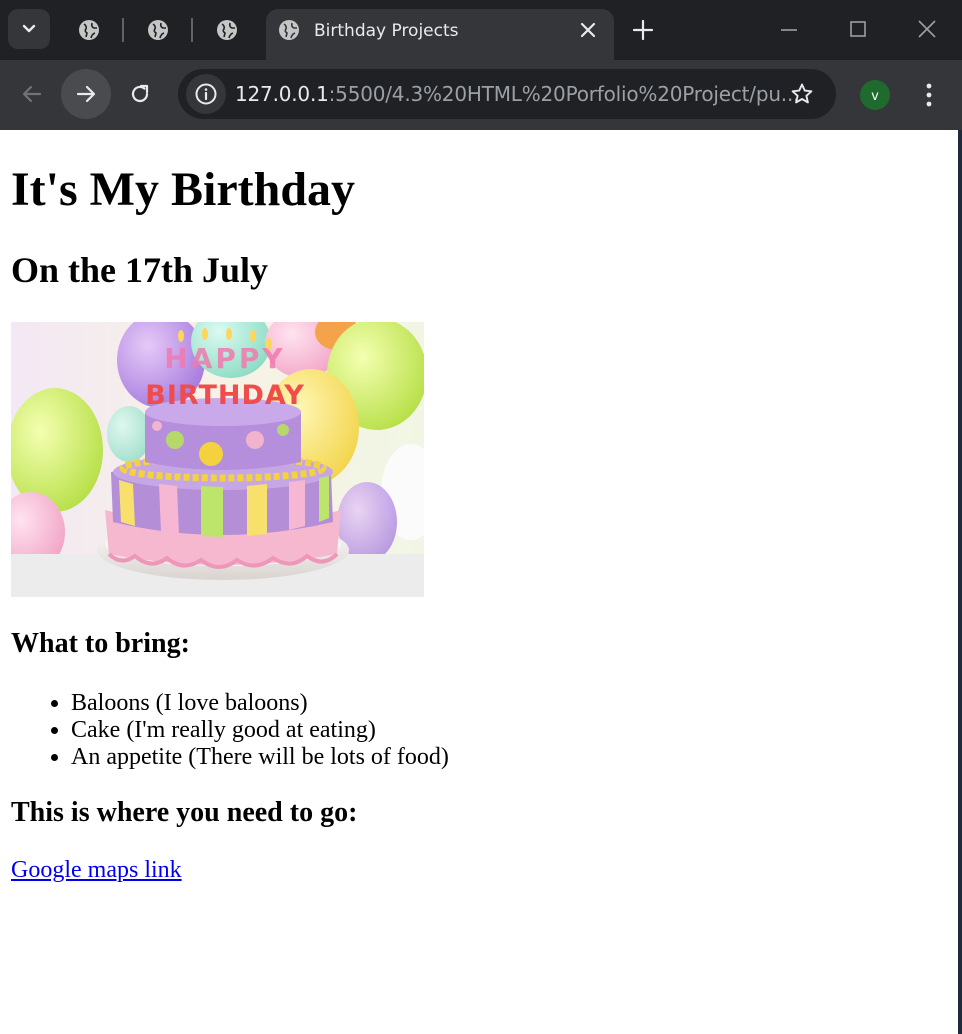 The width and height of the screenshot is (962, 1034). What do you see at coordinates (96, 870) in the screenshot?
I see `google-maps-link: Google maps link` at bounding box center [96, 870].